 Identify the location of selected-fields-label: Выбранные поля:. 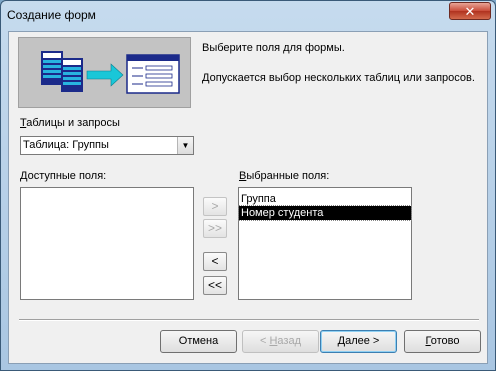
(284, 176).